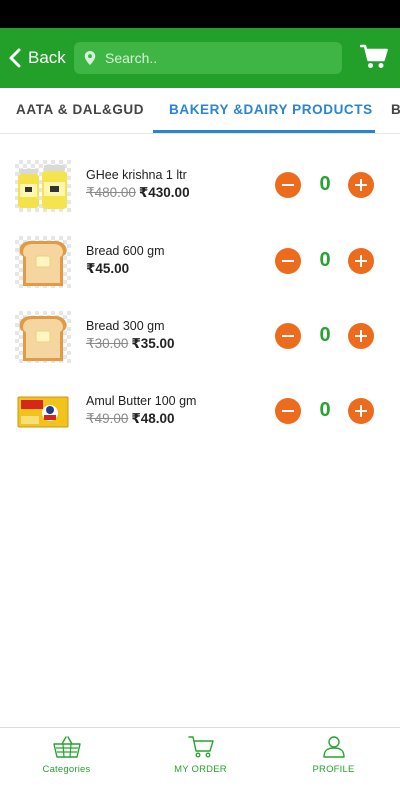  What do you see at coordinates (43, 186) in the screenshot?
I see `product-image-ghee` at bounding box center [43, 186].